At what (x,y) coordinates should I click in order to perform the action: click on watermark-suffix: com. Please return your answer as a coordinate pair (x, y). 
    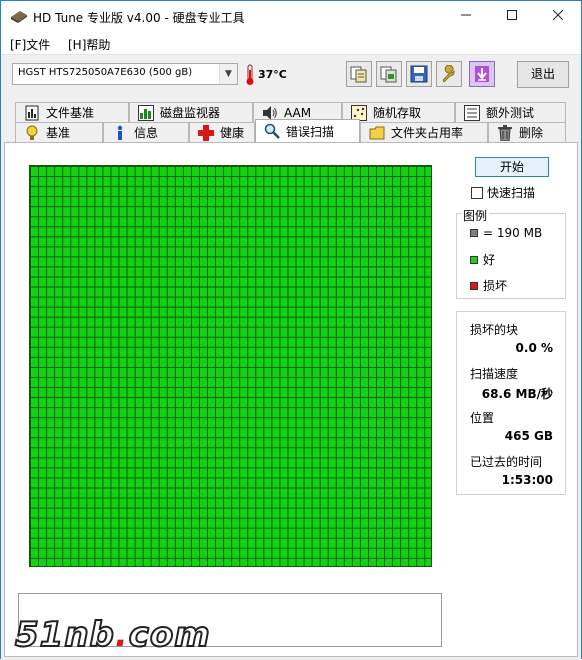
    Looking at the image, I should click on (169, 635).